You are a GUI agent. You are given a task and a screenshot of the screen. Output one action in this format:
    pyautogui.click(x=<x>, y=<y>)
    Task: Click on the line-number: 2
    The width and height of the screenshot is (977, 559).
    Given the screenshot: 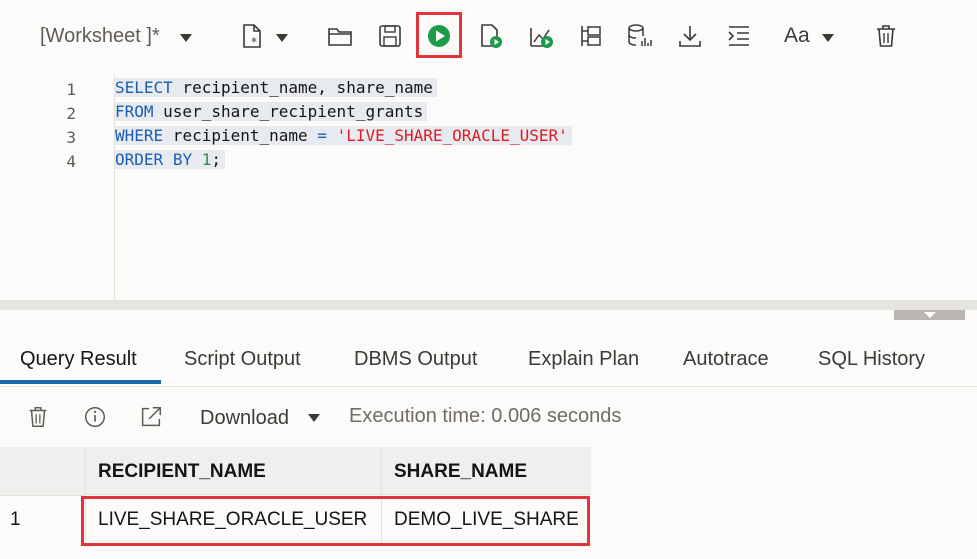 What is the action you would take?
    pyautogui.click(x=71, y=113)
    